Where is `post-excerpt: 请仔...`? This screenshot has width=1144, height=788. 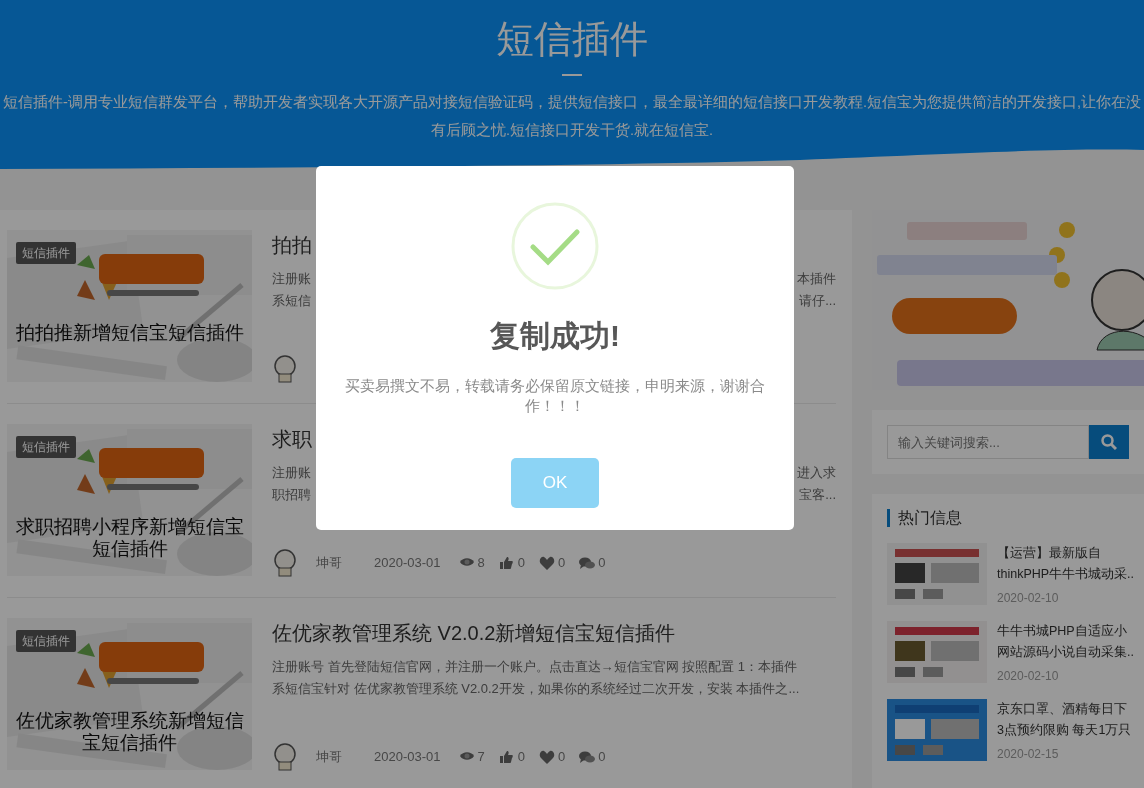 post-excerpt: 请仔... is located at coordinates (817, 301).